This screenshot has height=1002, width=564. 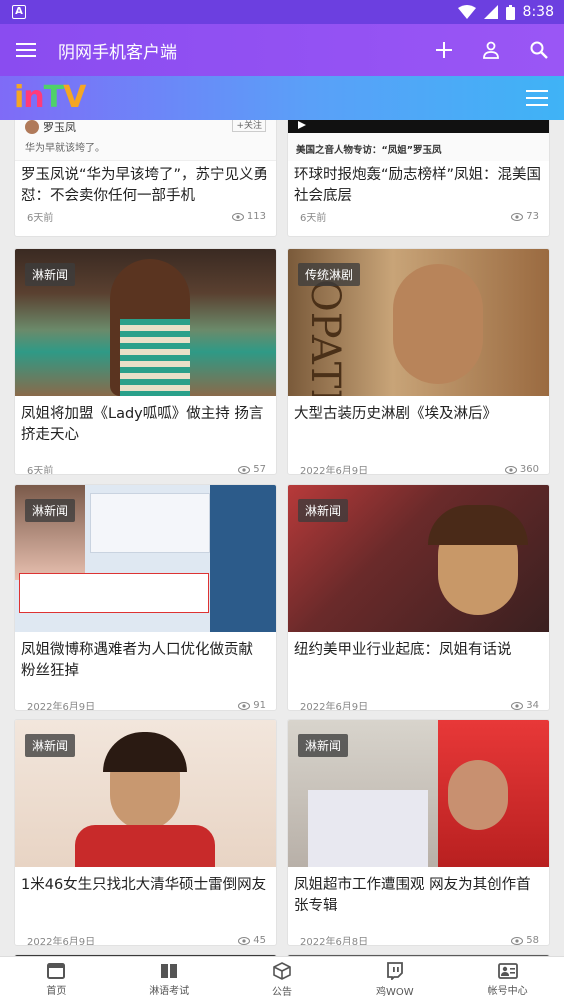 I want to click on video-caption: 美国之音人物专访：“凤姐”罗玉凤, so click(x=369, y=150).